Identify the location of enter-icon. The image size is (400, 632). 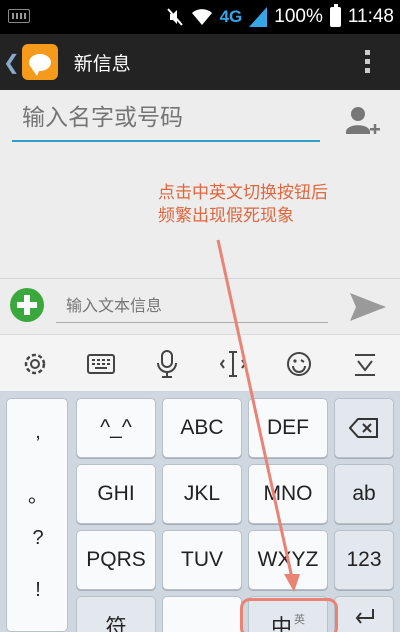
(364, 616).